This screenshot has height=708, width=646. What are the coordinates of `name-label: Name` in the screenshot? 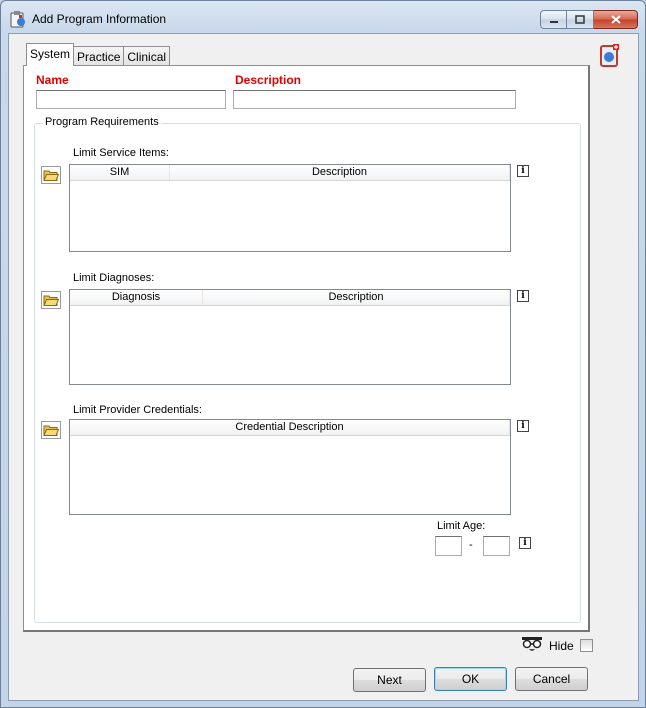 It's located at (52, 80).